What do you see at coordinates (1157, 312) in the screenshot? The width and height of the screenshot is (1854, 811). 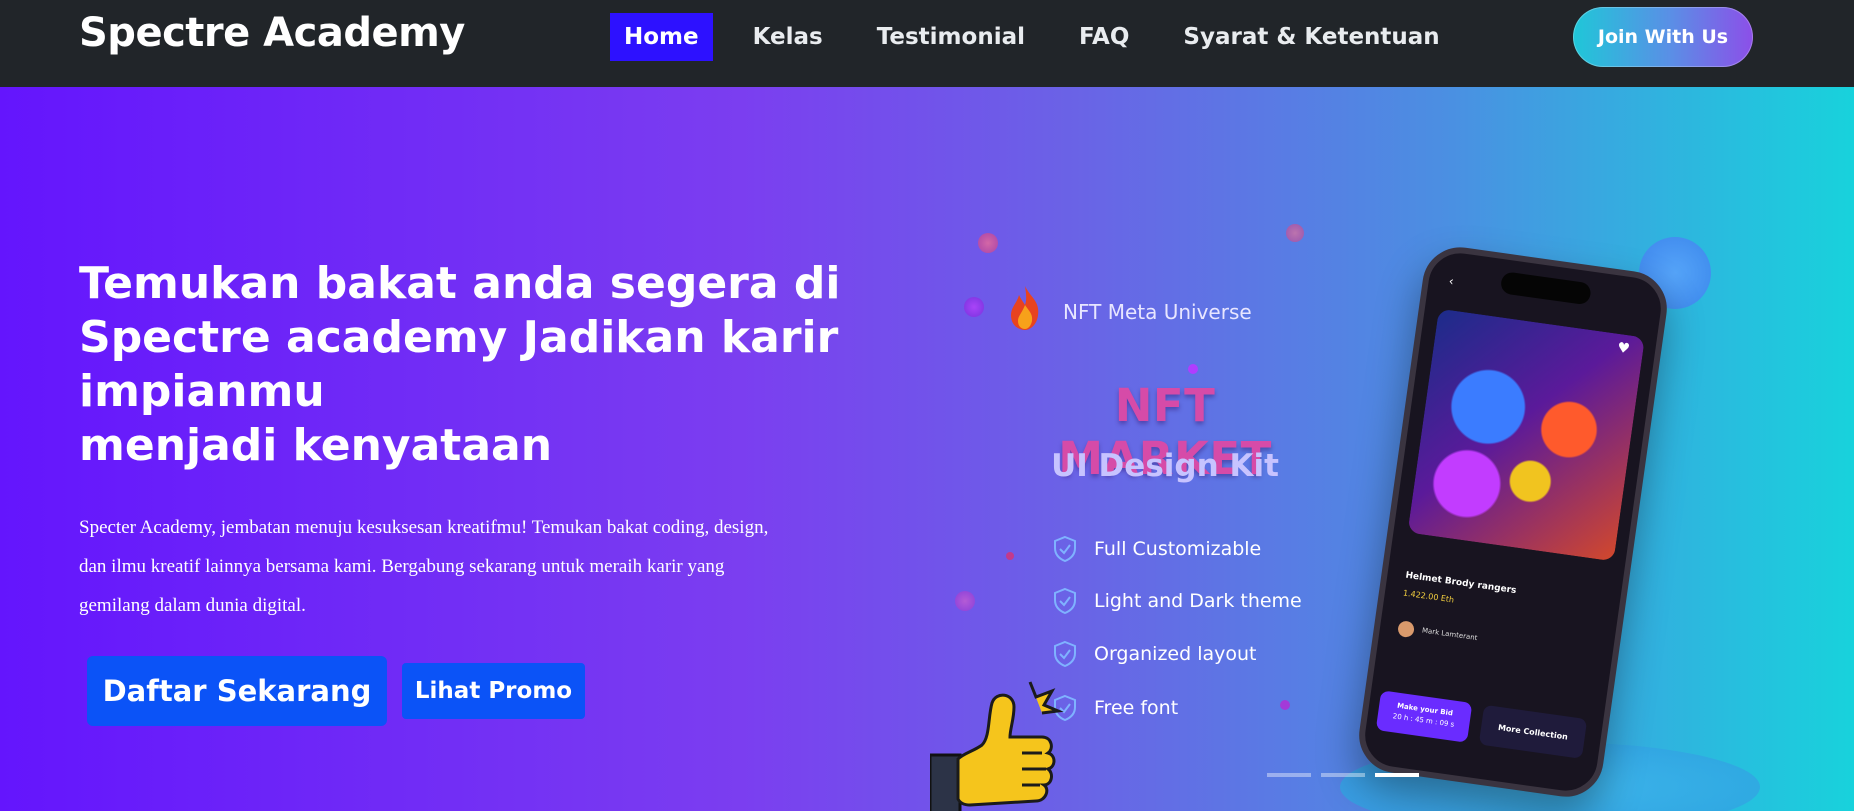 I see `nft-brand-label: NFT Meta Universe` at bounding box center [1157, 312].